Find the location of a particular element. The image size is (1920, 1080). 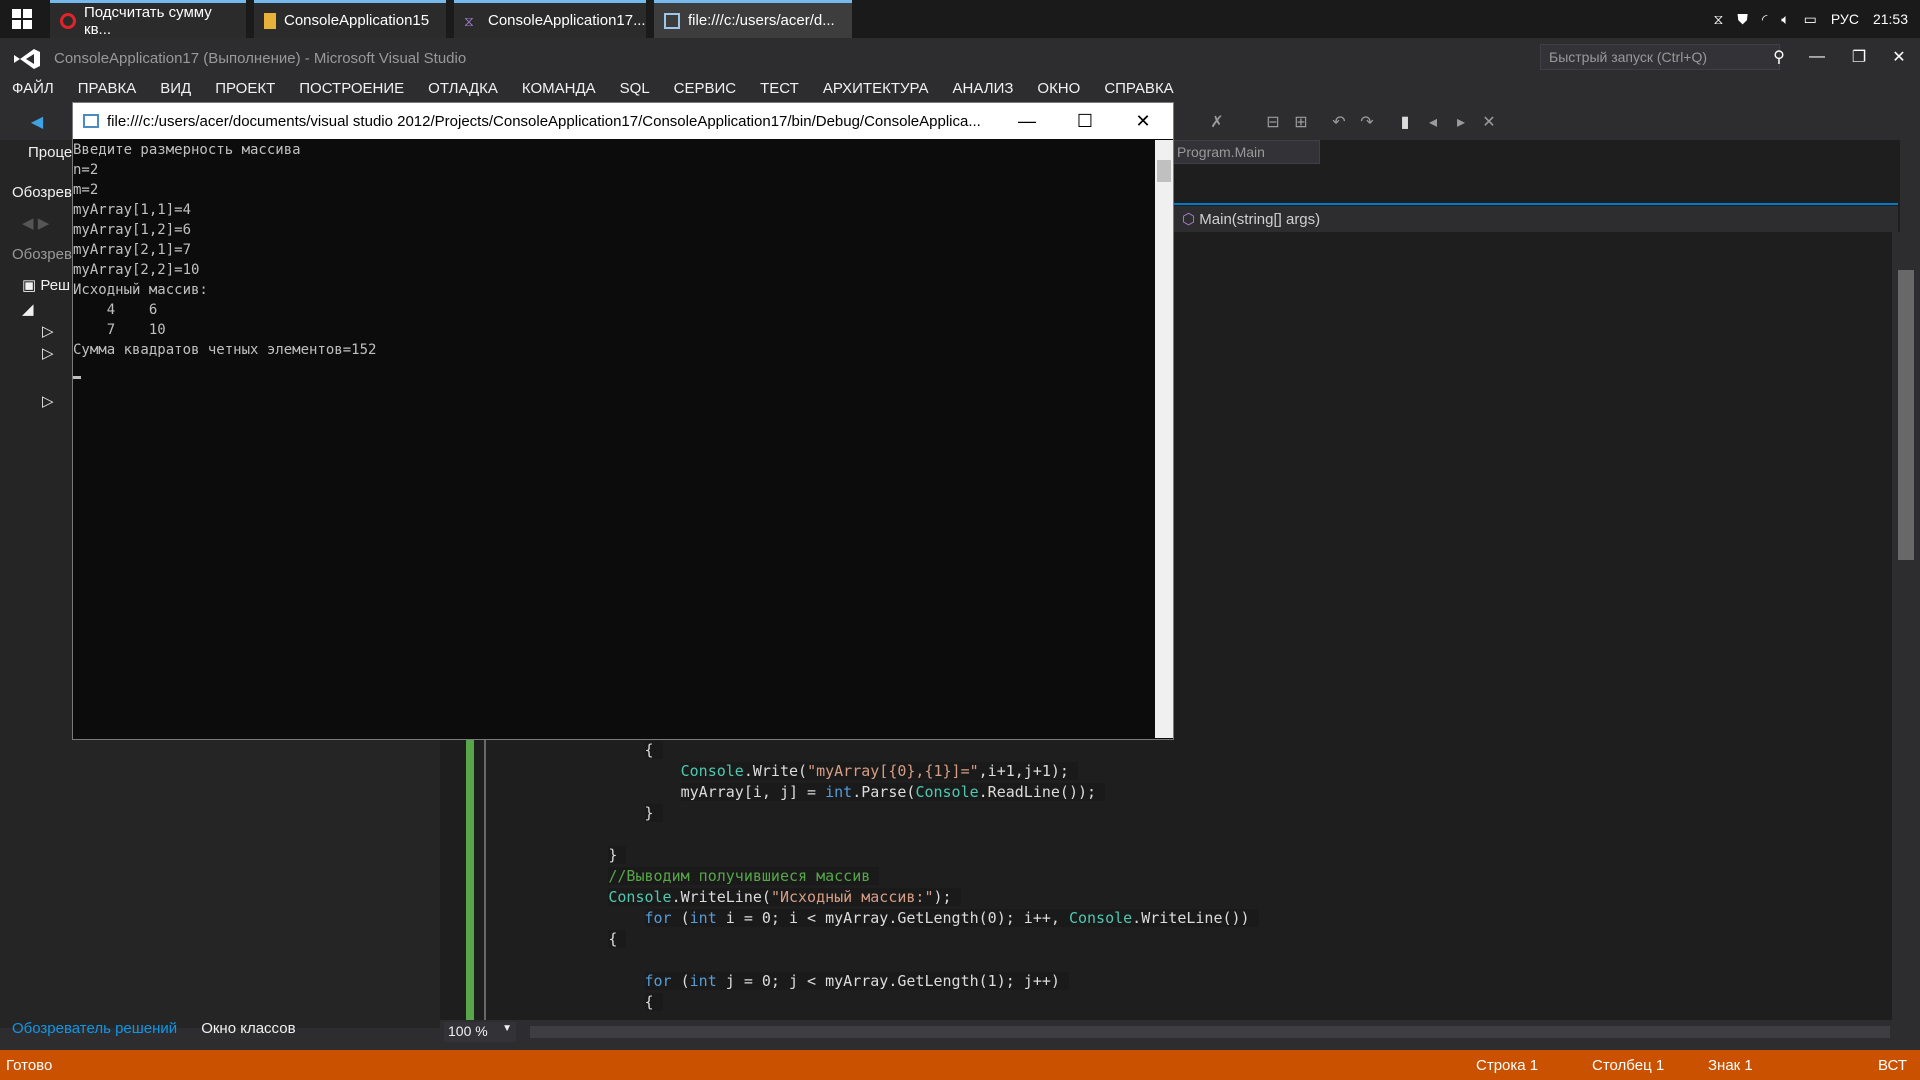

zoom-dropdown: 100 % ▼ is located at coordinates (480, 1032).